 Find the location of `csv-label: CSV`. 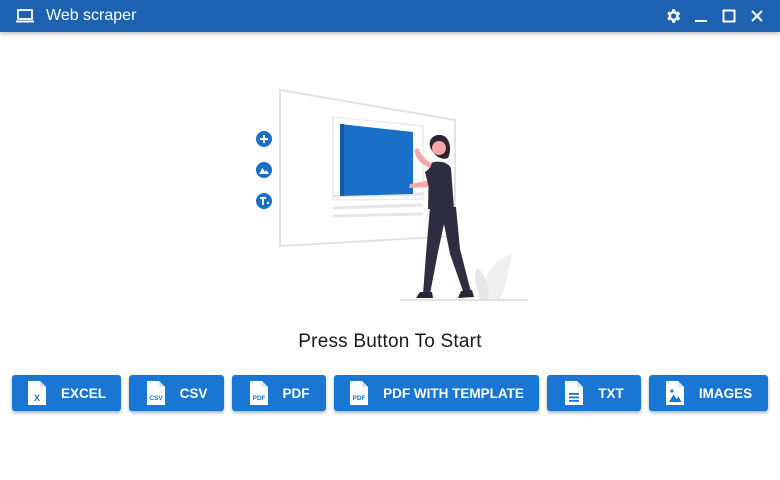

csv-label: CSV is located at coordinates (193, 393).